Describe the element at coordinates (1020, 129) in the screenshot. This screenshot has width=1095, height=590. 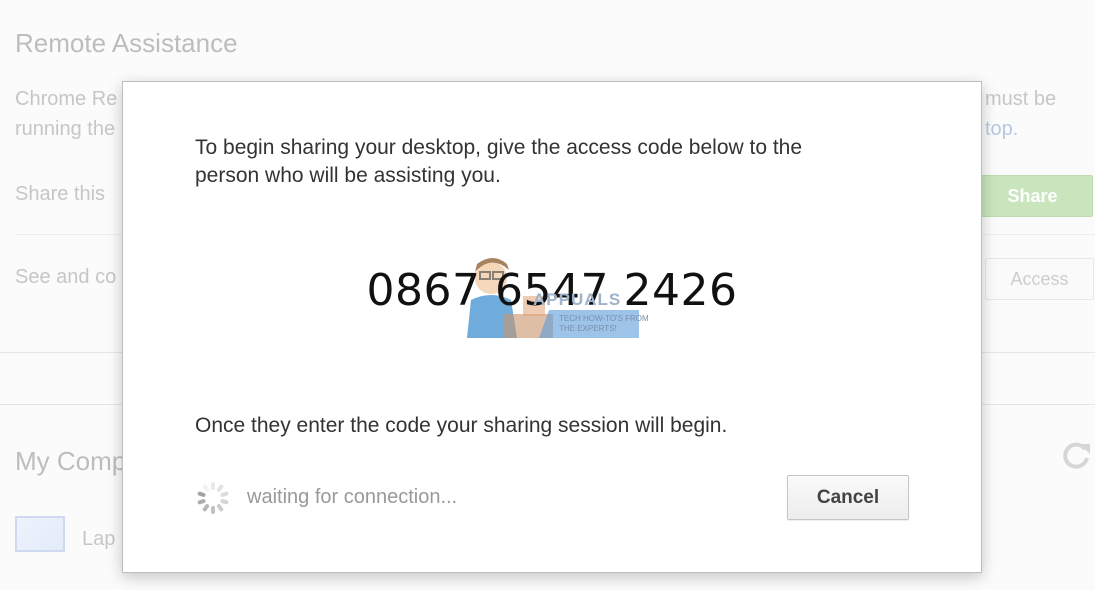
I see `desktop-link: top.` at that location.